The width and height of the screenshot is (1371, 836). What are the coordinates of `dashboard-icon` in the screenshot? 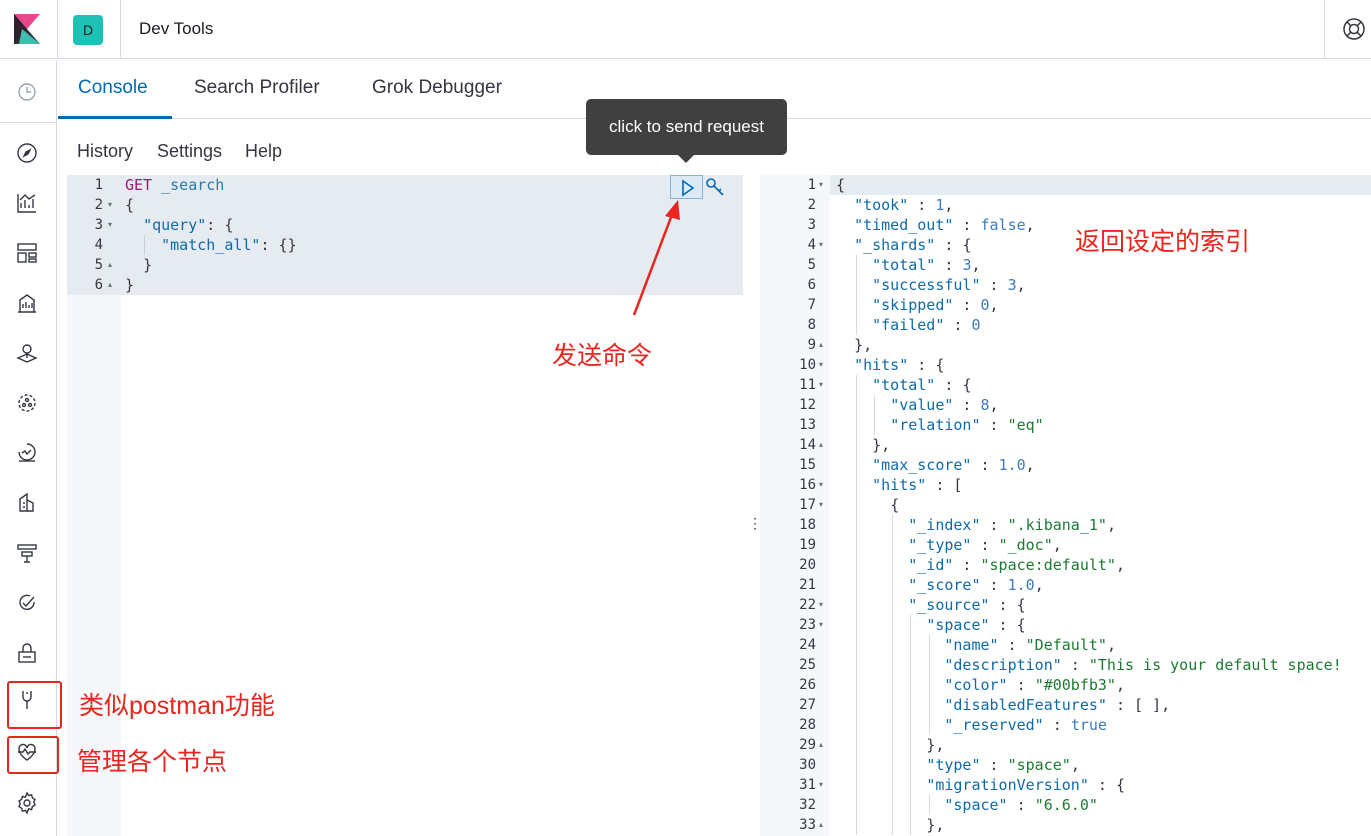 It's located at (27, 253).